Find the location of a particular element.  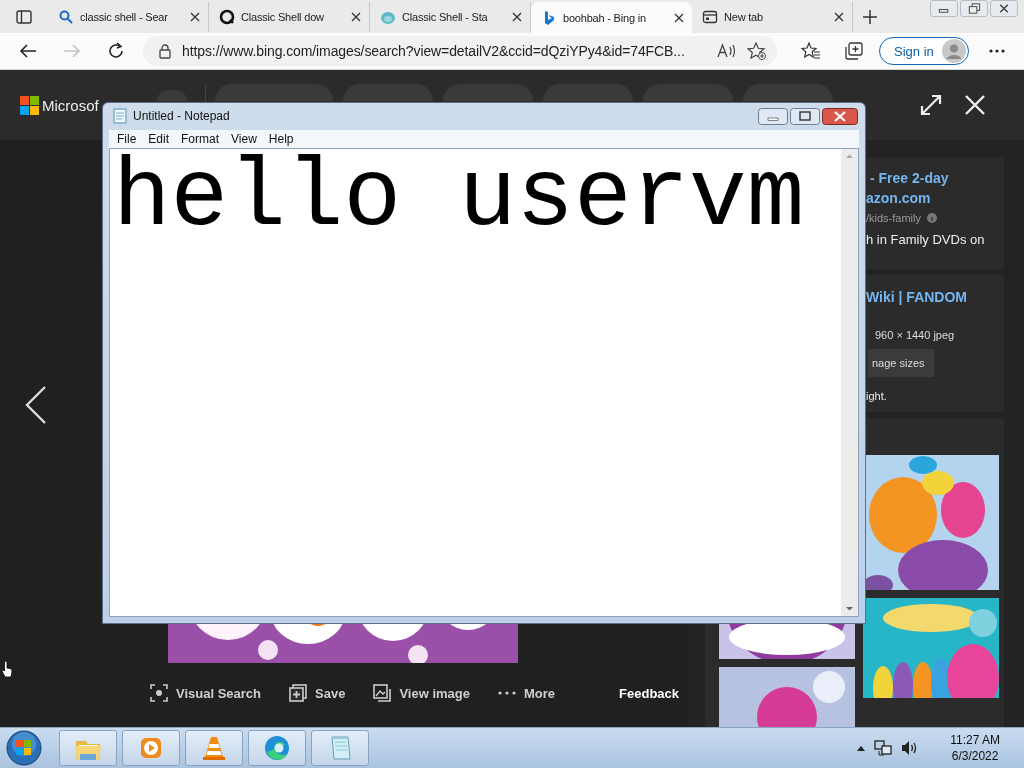

notepad-icon is located at coordinates (120, 116).